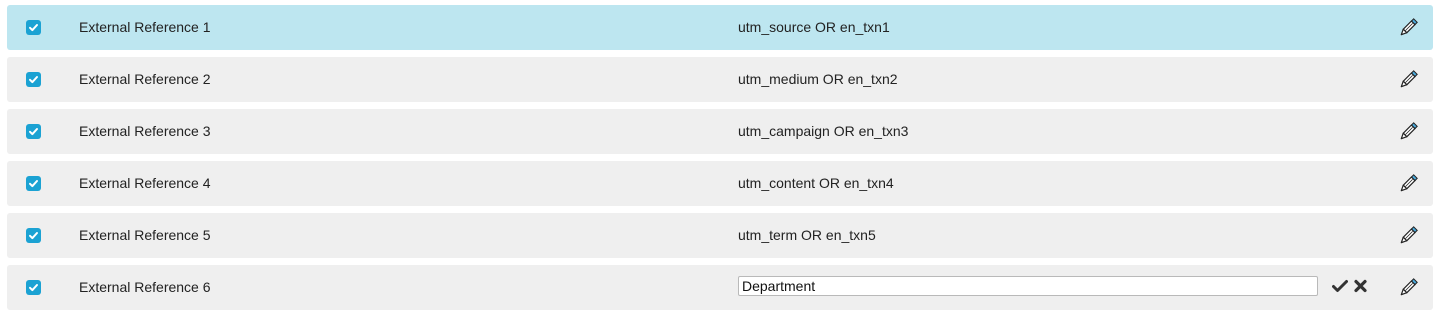 Image resolution: width=1440 pixels, height=316 pixels. What do you see at coordinates (1028, 286) in the screenshot?
I see `mapping-edit-input` at bounding box center [1028, 286].